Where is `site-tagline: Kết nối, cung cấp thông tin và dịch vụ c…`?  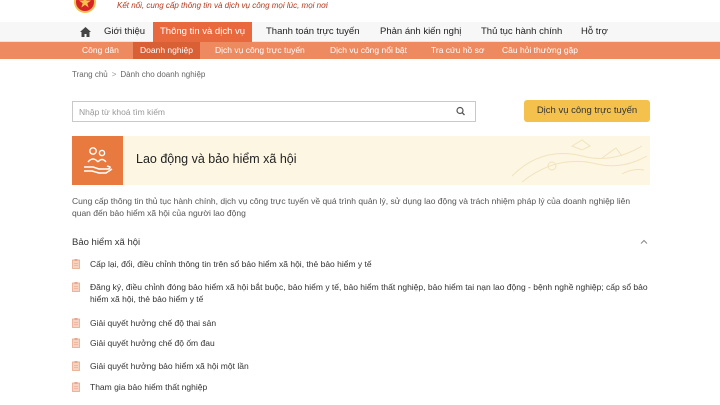
site-tagline: Kết nối, cung cấp thông tin và dịch vụ c… is located at coordinates (222, 5).